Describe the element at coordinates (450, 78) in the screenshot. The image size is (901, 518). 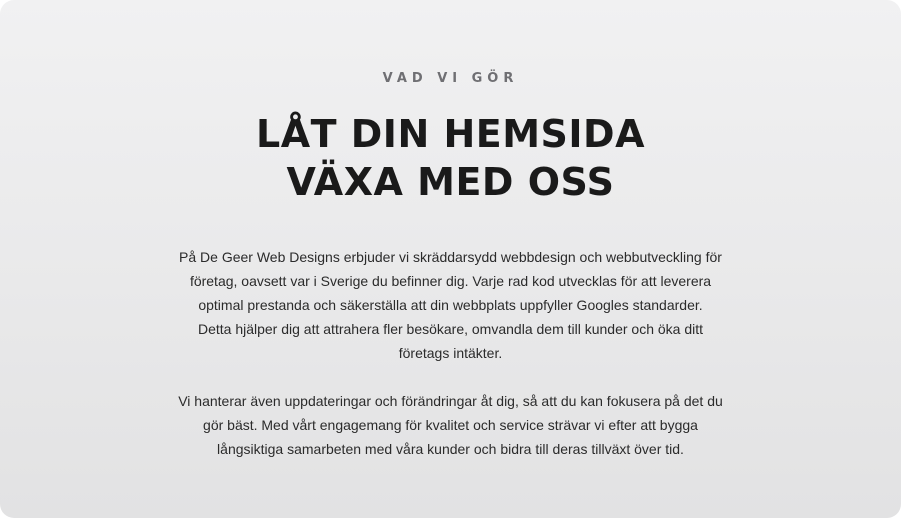
I see `section-eyebrow: VAD VI GÖR` at that location.